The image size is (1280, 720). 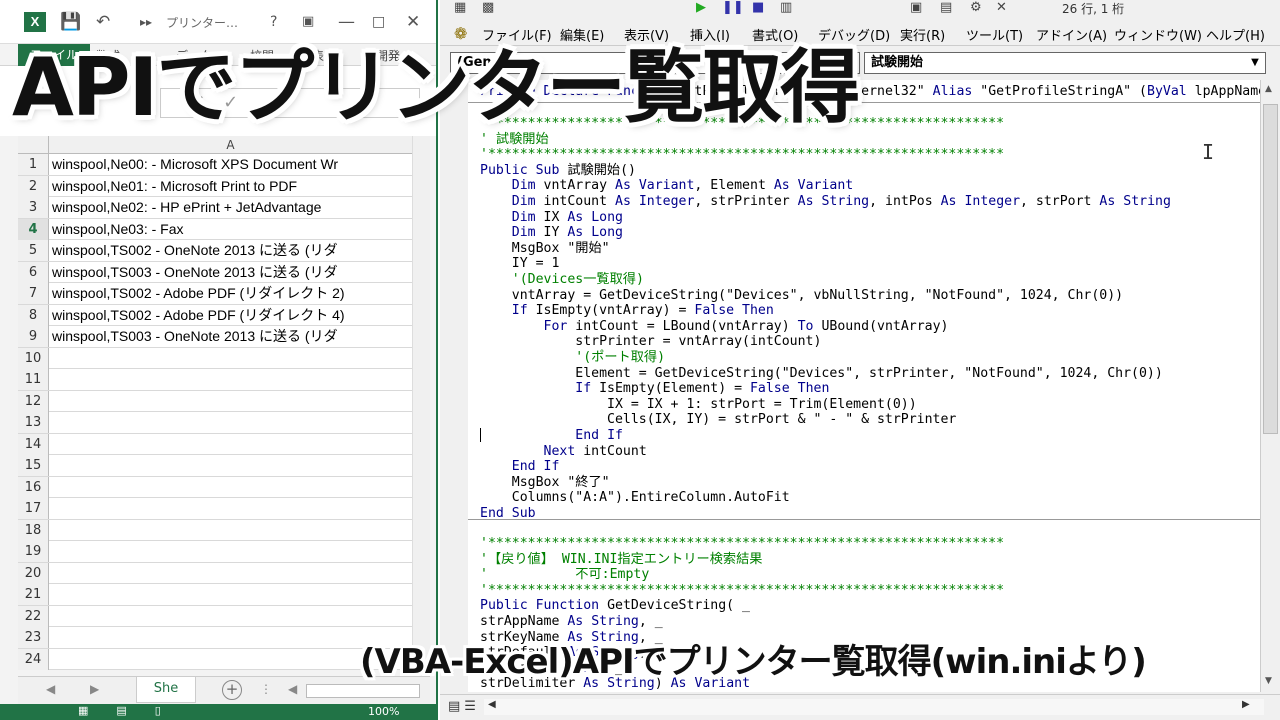 I want to click on code-vertical-scrollbar: ▲ ▼, so click(x=1270, y=386).